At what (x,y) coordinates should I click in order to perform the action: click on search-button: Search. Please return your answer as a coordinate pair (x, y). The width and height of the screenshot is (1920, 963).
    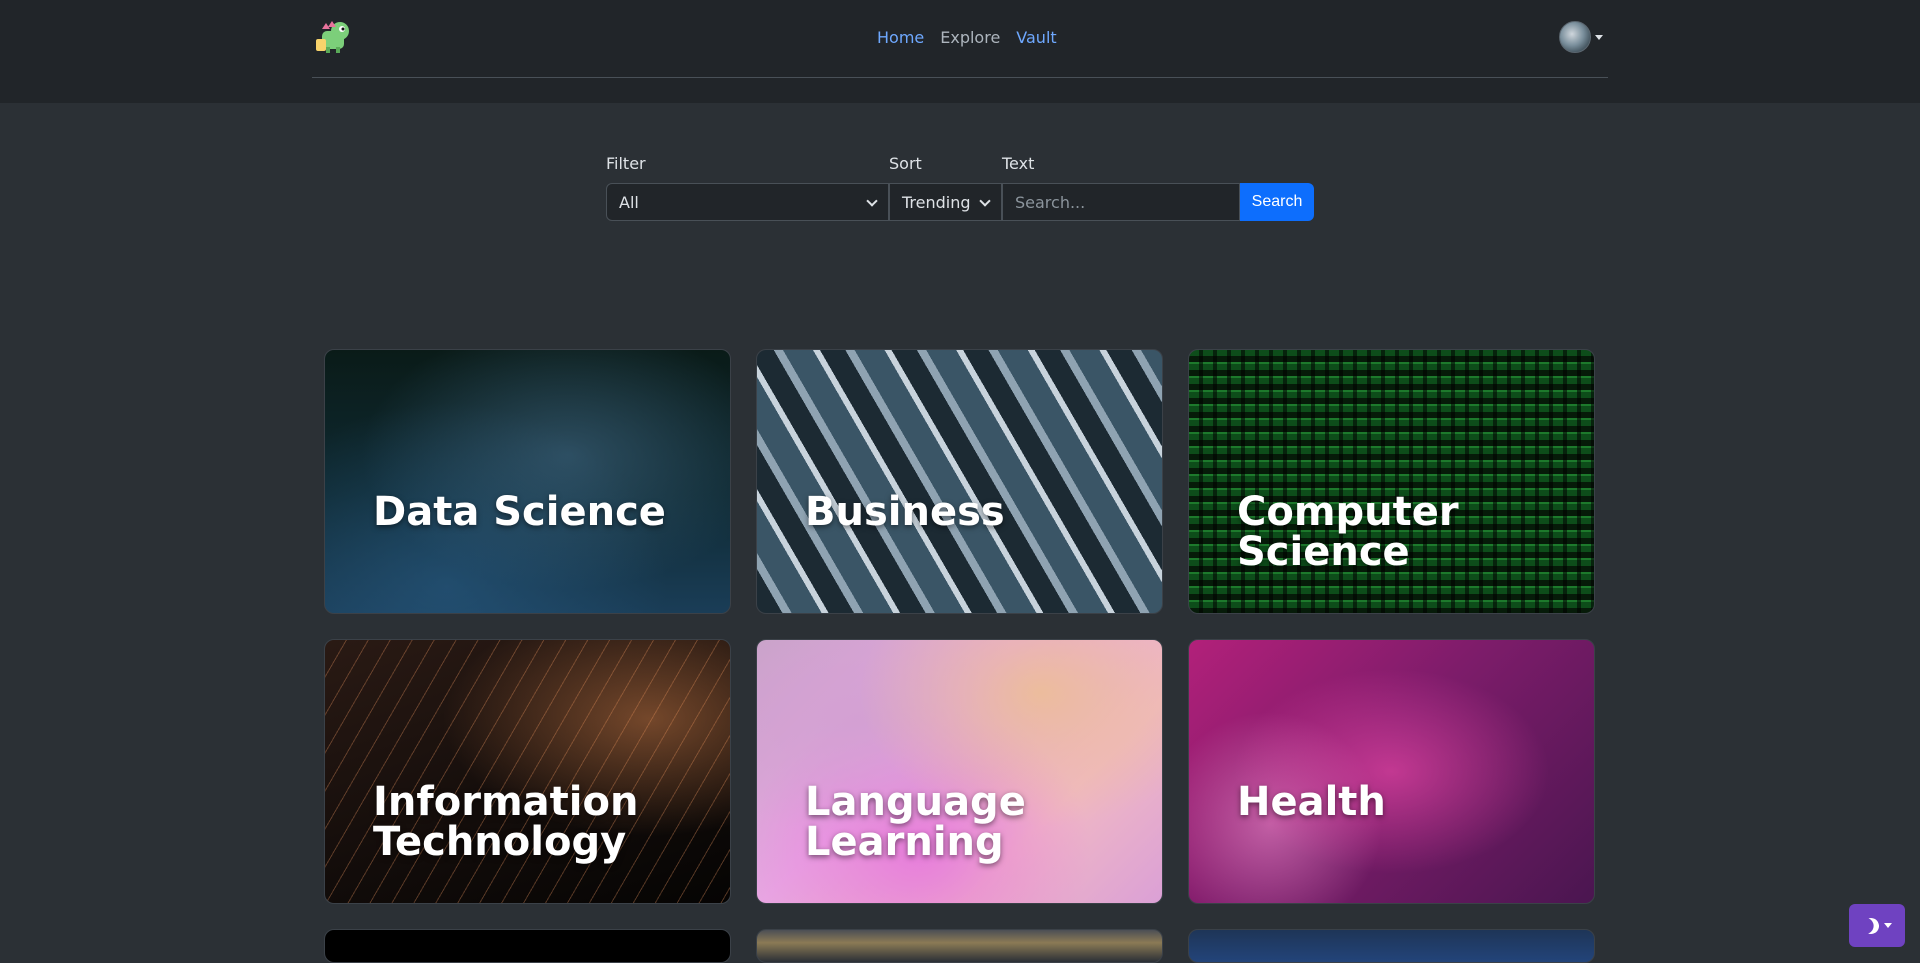
    Looking at the image, I should click on (1277, 202).